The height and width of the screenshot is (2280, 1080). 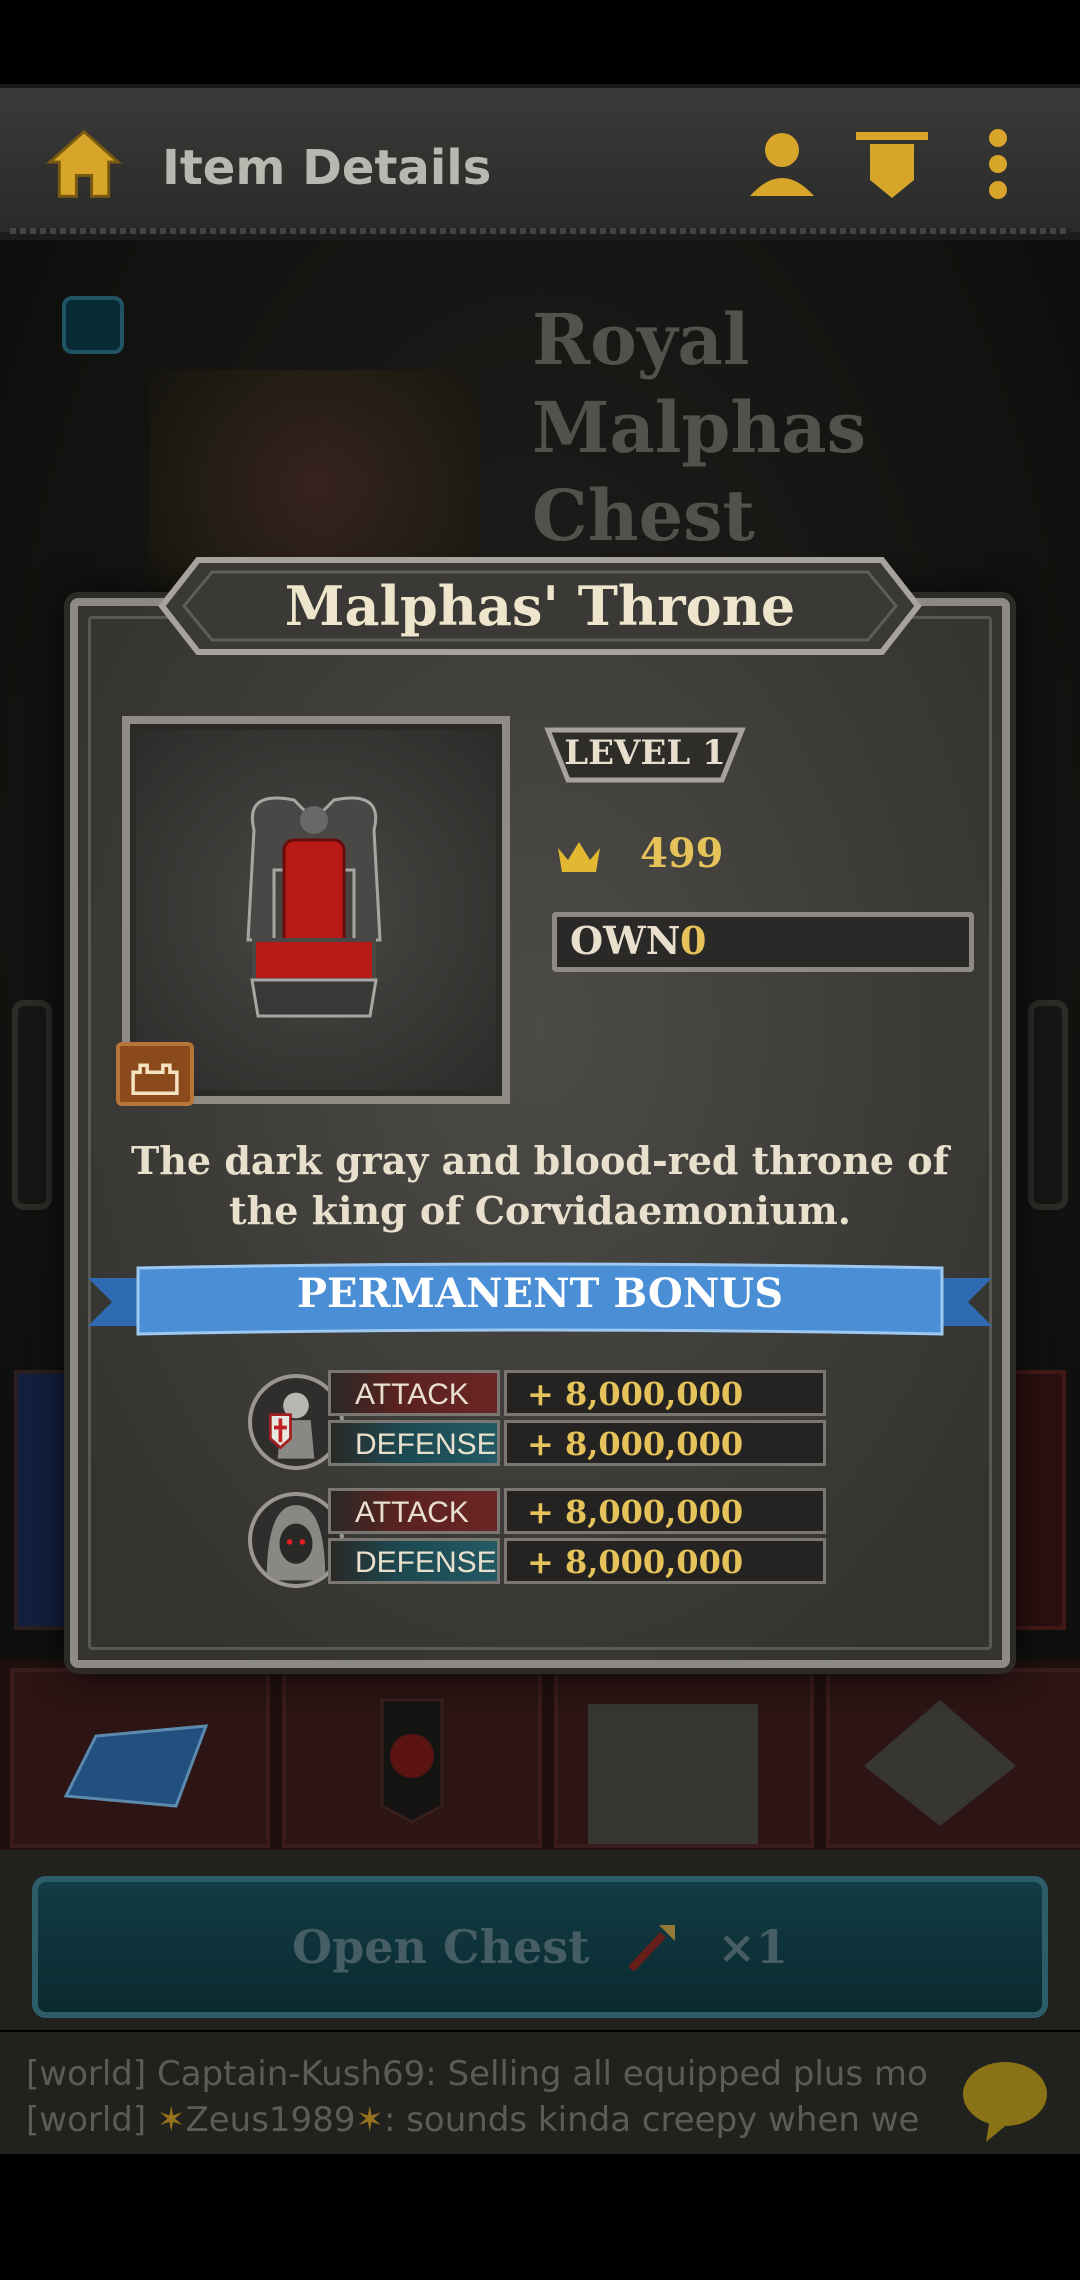 What do you see at coordinates (998, 164) in the screenshot?
I see `more-vertical-icon` at bounding box center [998, 164].